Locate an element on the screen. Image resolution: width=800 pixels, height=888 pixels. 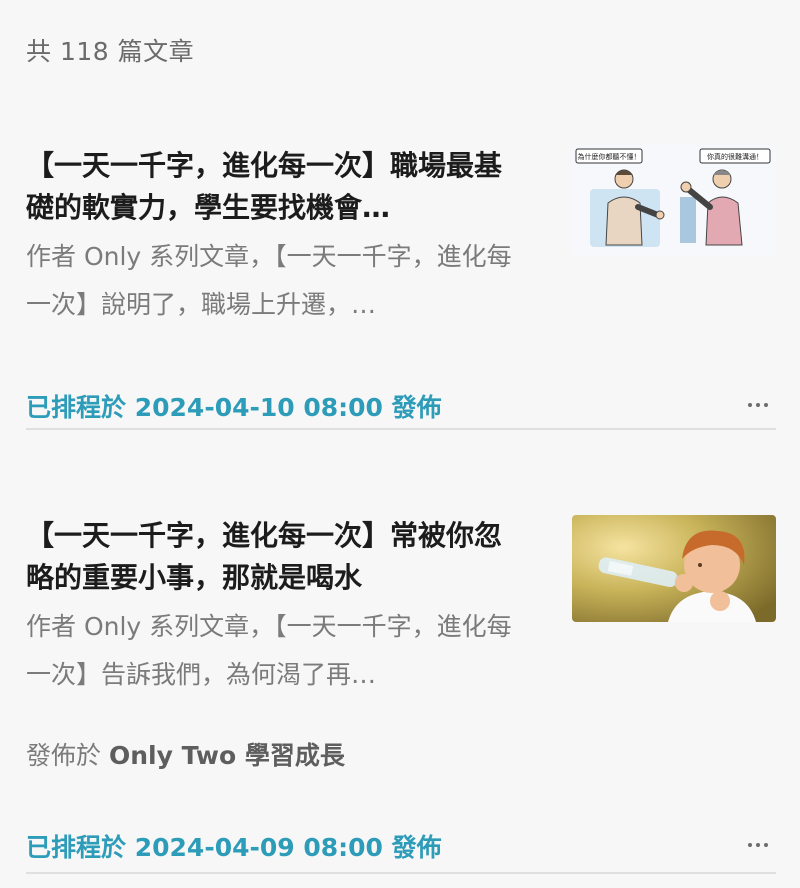
article-thumbnail: 為什麼你都聽不懂！ 你真的很難溝通！ is located at coordinates (674, 200).